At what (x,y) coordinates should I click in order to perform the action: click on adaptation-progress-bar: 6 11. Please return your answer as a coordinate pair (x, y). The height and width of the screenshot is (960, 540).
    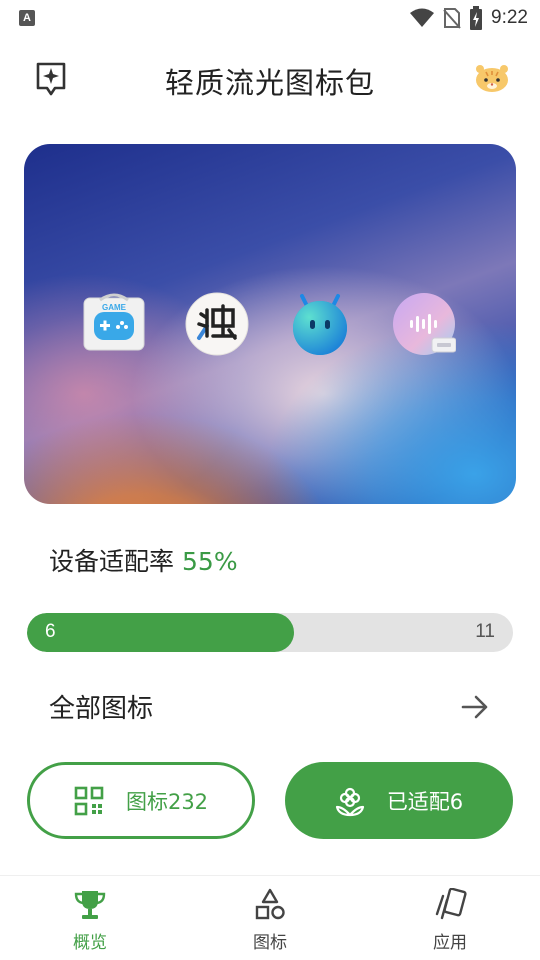
    Looking at the image, I should click on (270, 632).